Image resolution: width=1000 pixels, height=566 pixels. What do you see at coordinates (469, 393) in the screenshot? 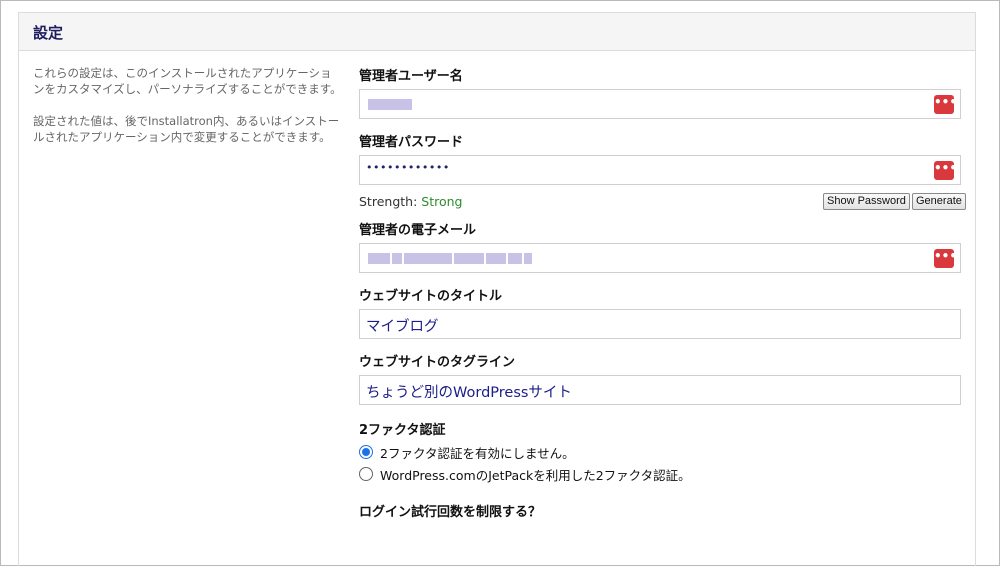
I see `site-tagline-value: ちょうど別のWordPressサイト` at bounding box center [469, 393].